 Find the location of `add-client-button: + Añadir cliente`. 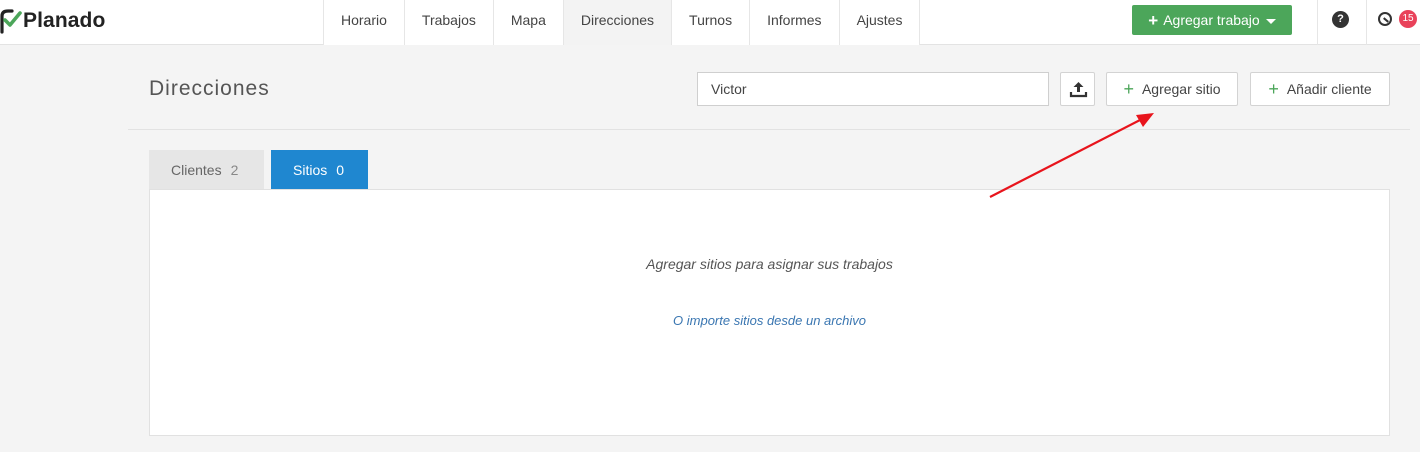

add-client-button: + Añadir cliente is located at coordinates (1320, 89).